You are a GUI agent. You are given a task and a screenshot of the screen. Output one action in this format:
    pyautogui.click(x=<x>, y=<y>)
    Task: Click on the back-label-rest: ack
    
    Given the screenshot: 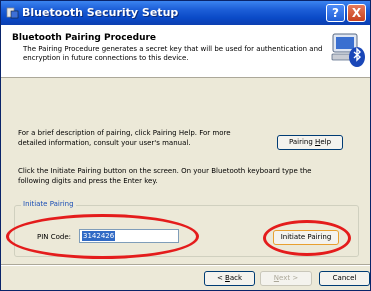 What is the action you would take?
    pyautogui.click(x=236, y=278)
    